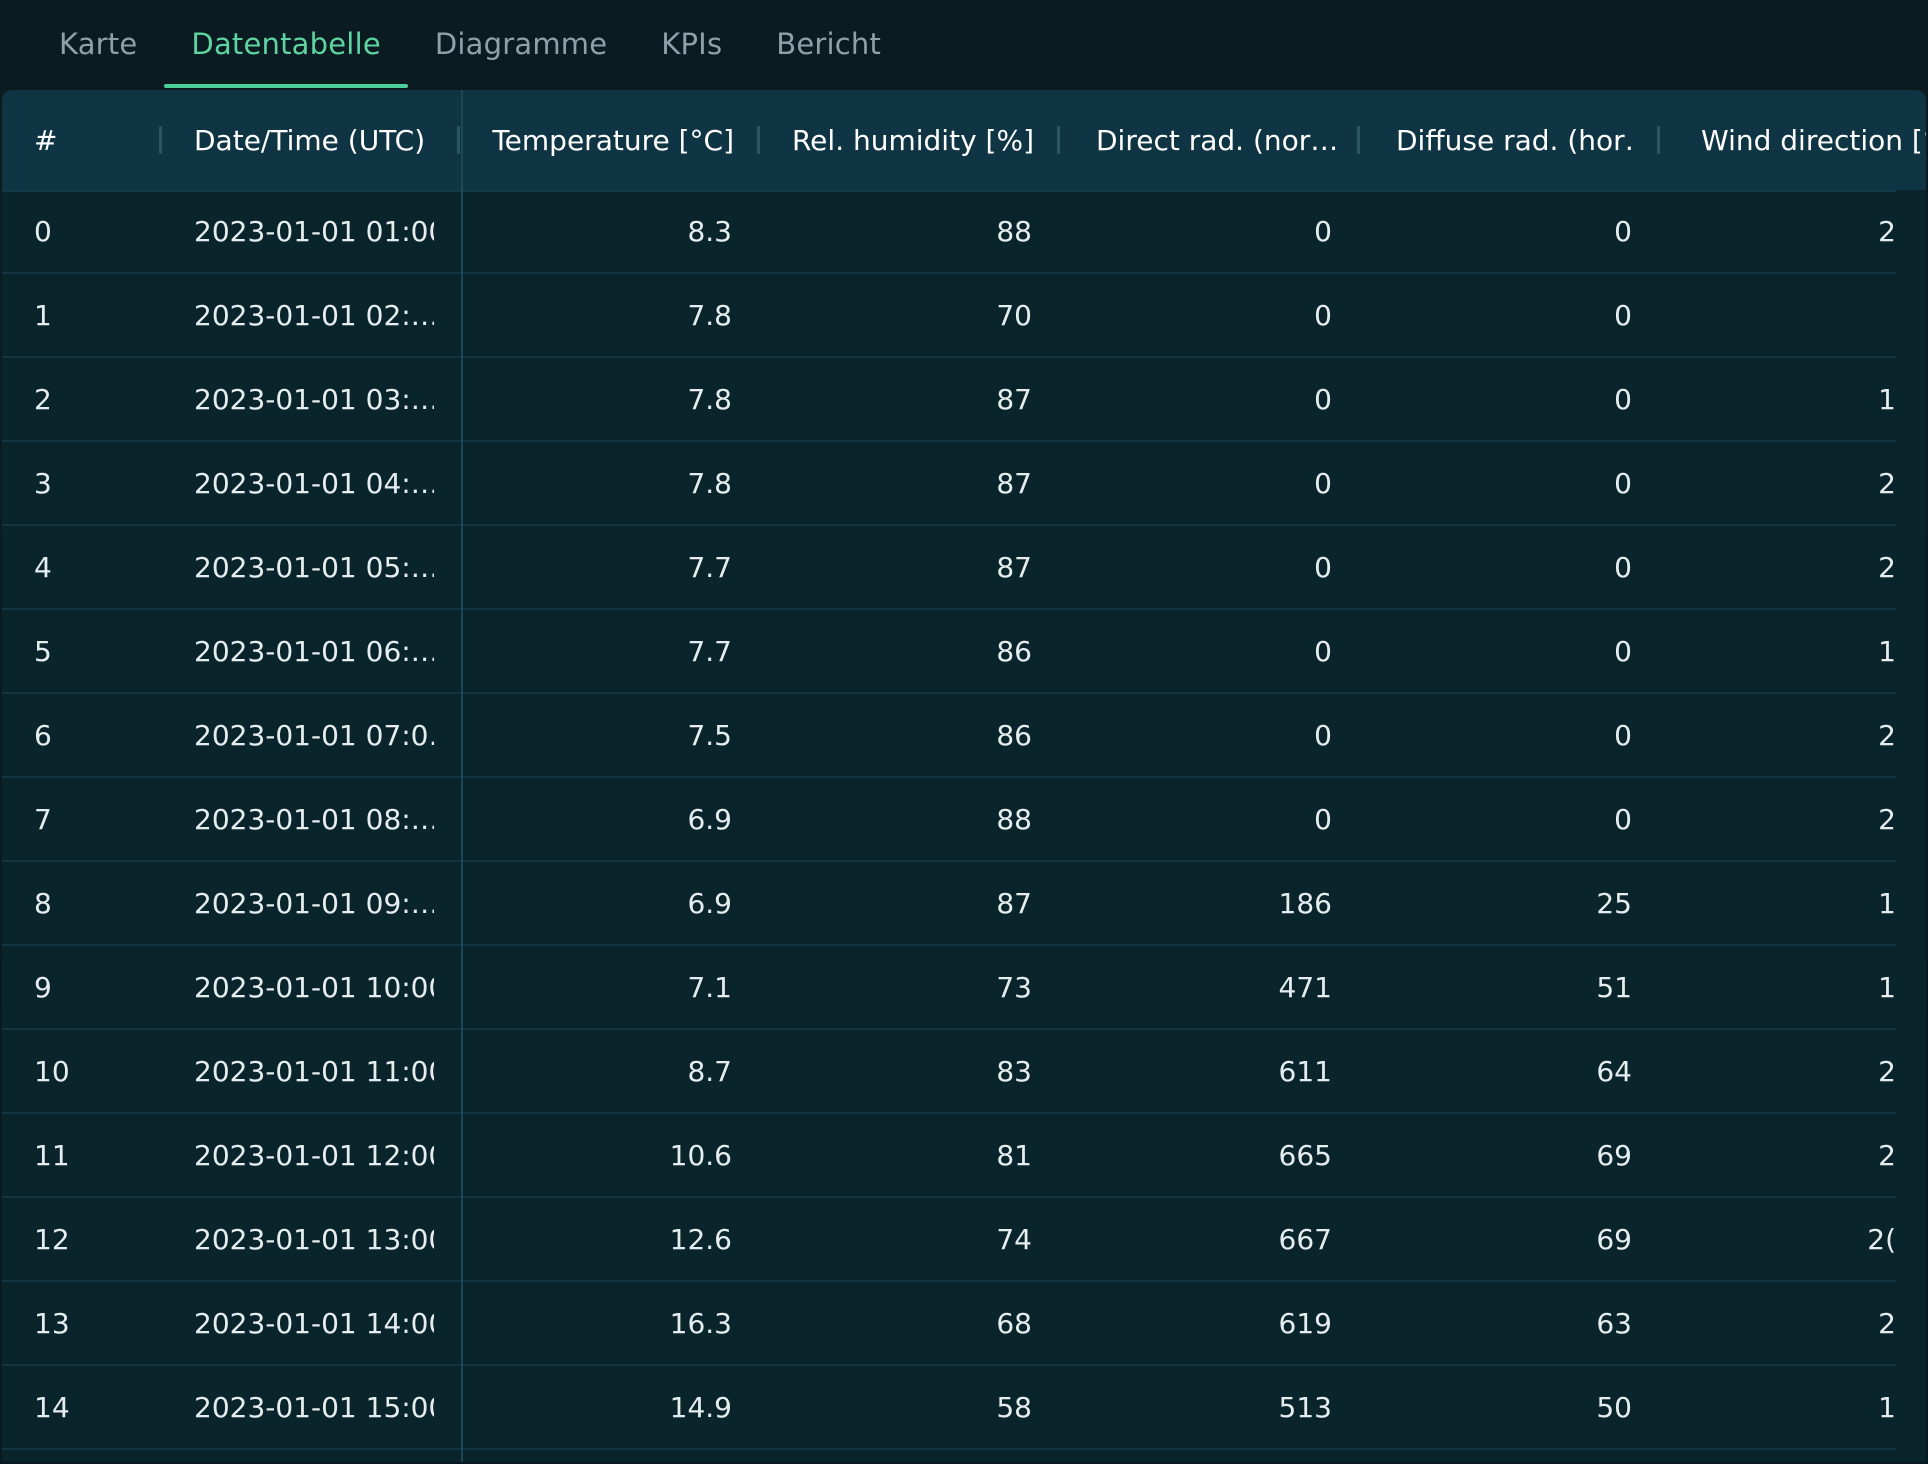  I want to click on header-temperature: Temperature [°C], so click(603, 140).